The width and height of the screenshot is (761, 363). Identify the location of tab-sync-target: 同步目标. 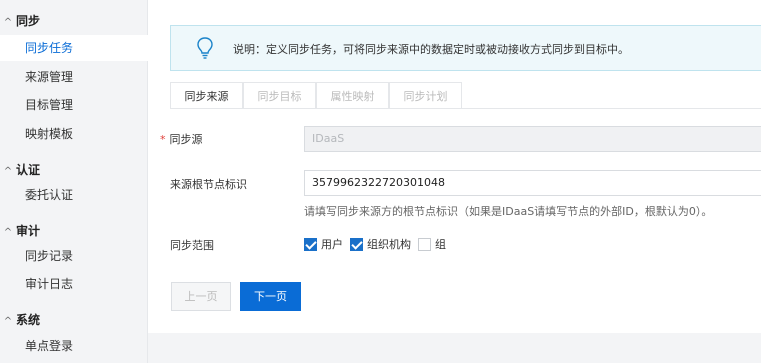
(279, 95).